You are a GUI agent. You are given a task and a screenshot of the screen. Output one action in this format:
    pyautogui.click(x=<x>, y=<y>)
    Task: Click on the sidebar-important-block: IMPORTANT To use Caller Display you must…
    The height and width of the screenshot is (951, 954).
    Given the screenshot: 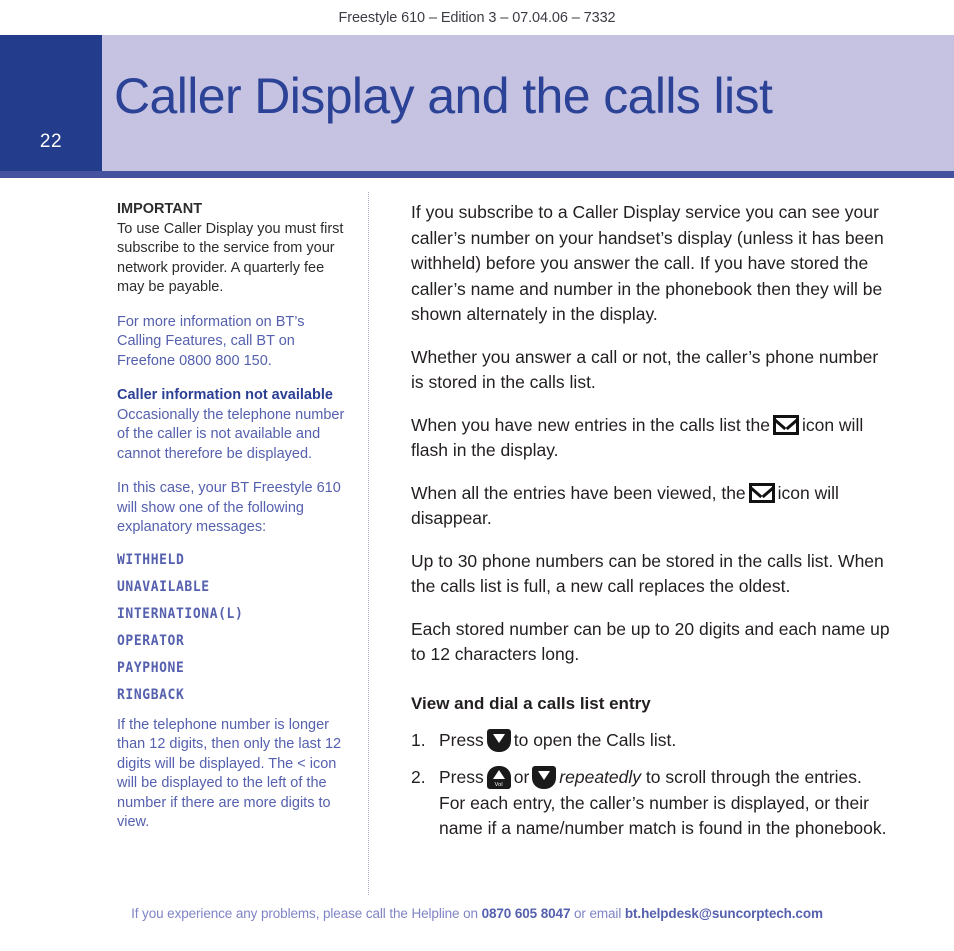 What is the action you would take?
    pyautogui.click(x=233, y=249)
    